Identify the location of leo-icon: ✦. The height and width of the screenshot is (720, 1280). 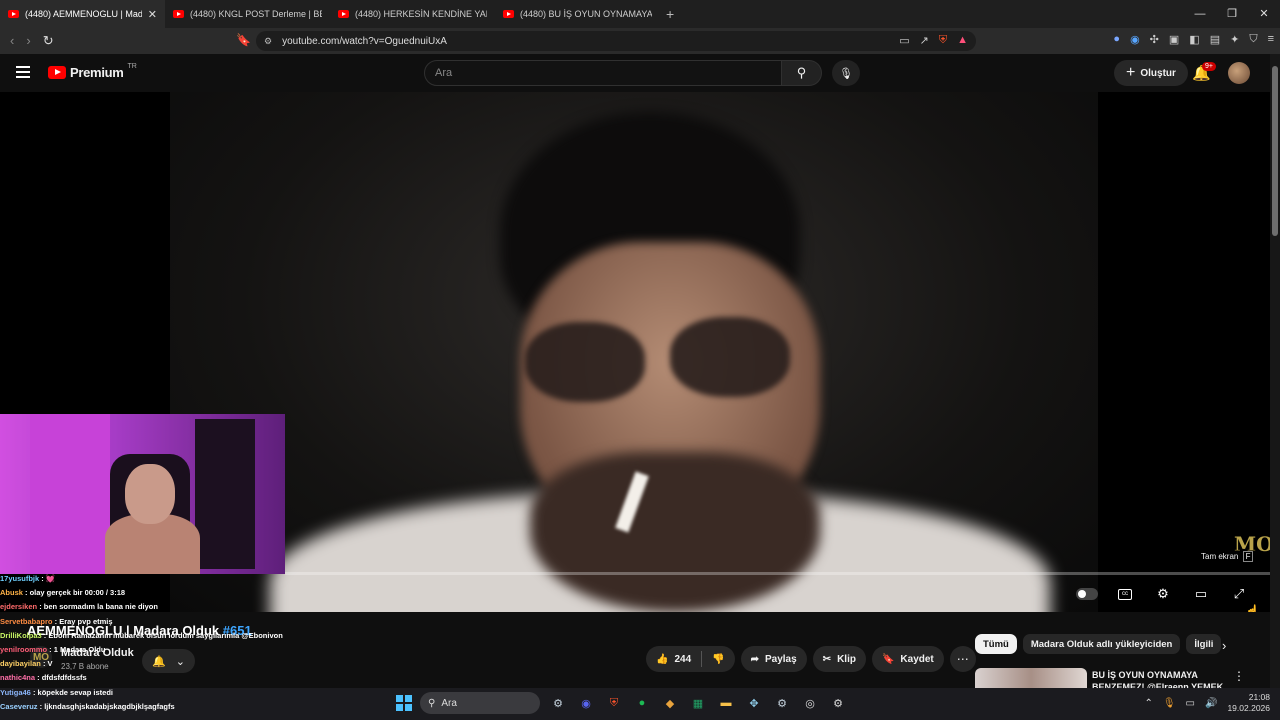
(1234, 39).